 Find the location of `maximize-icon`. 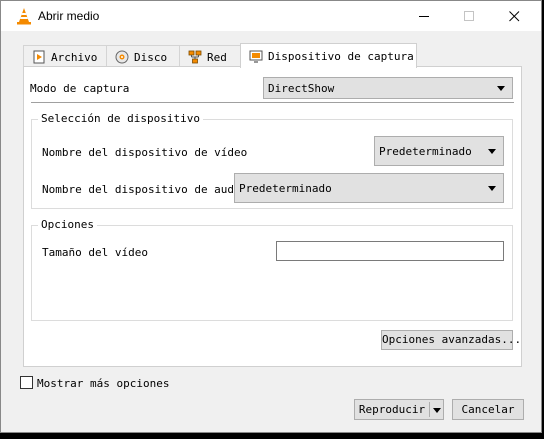

maximize-icon is located at coordinates (469, 16).